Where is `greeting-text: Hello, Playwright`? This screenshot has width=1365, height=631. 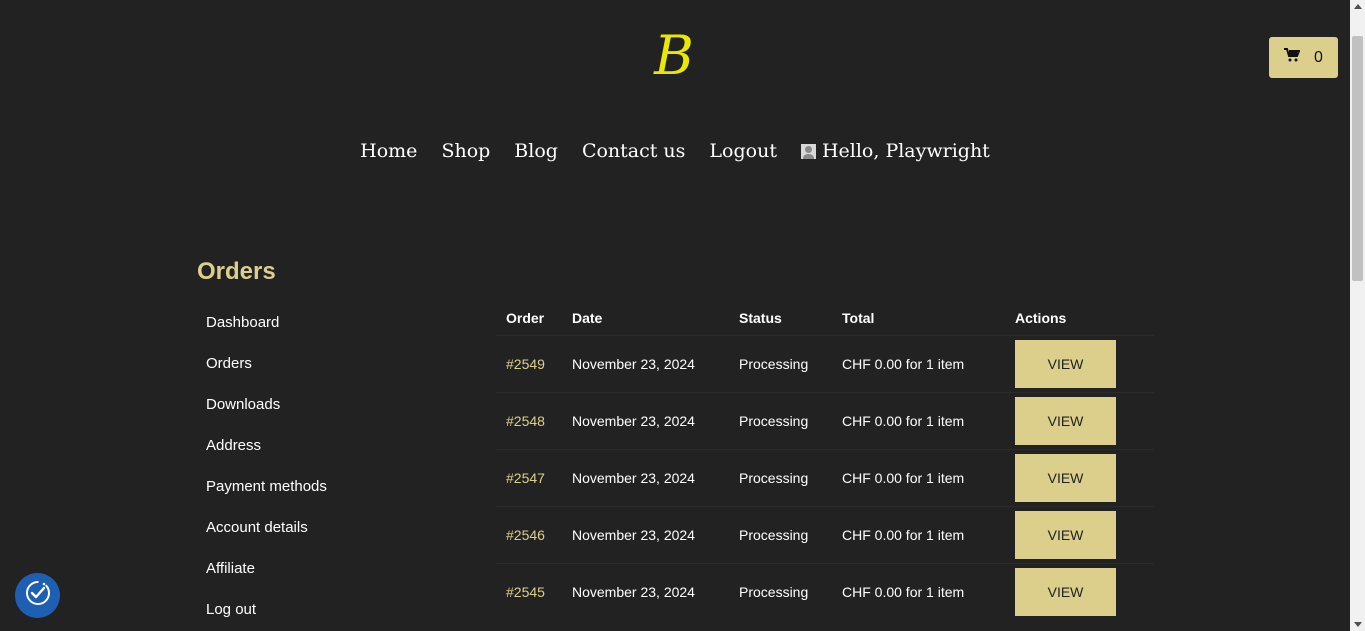
greeting-text: Hello, Playwright is located at coordinates (905, 151).